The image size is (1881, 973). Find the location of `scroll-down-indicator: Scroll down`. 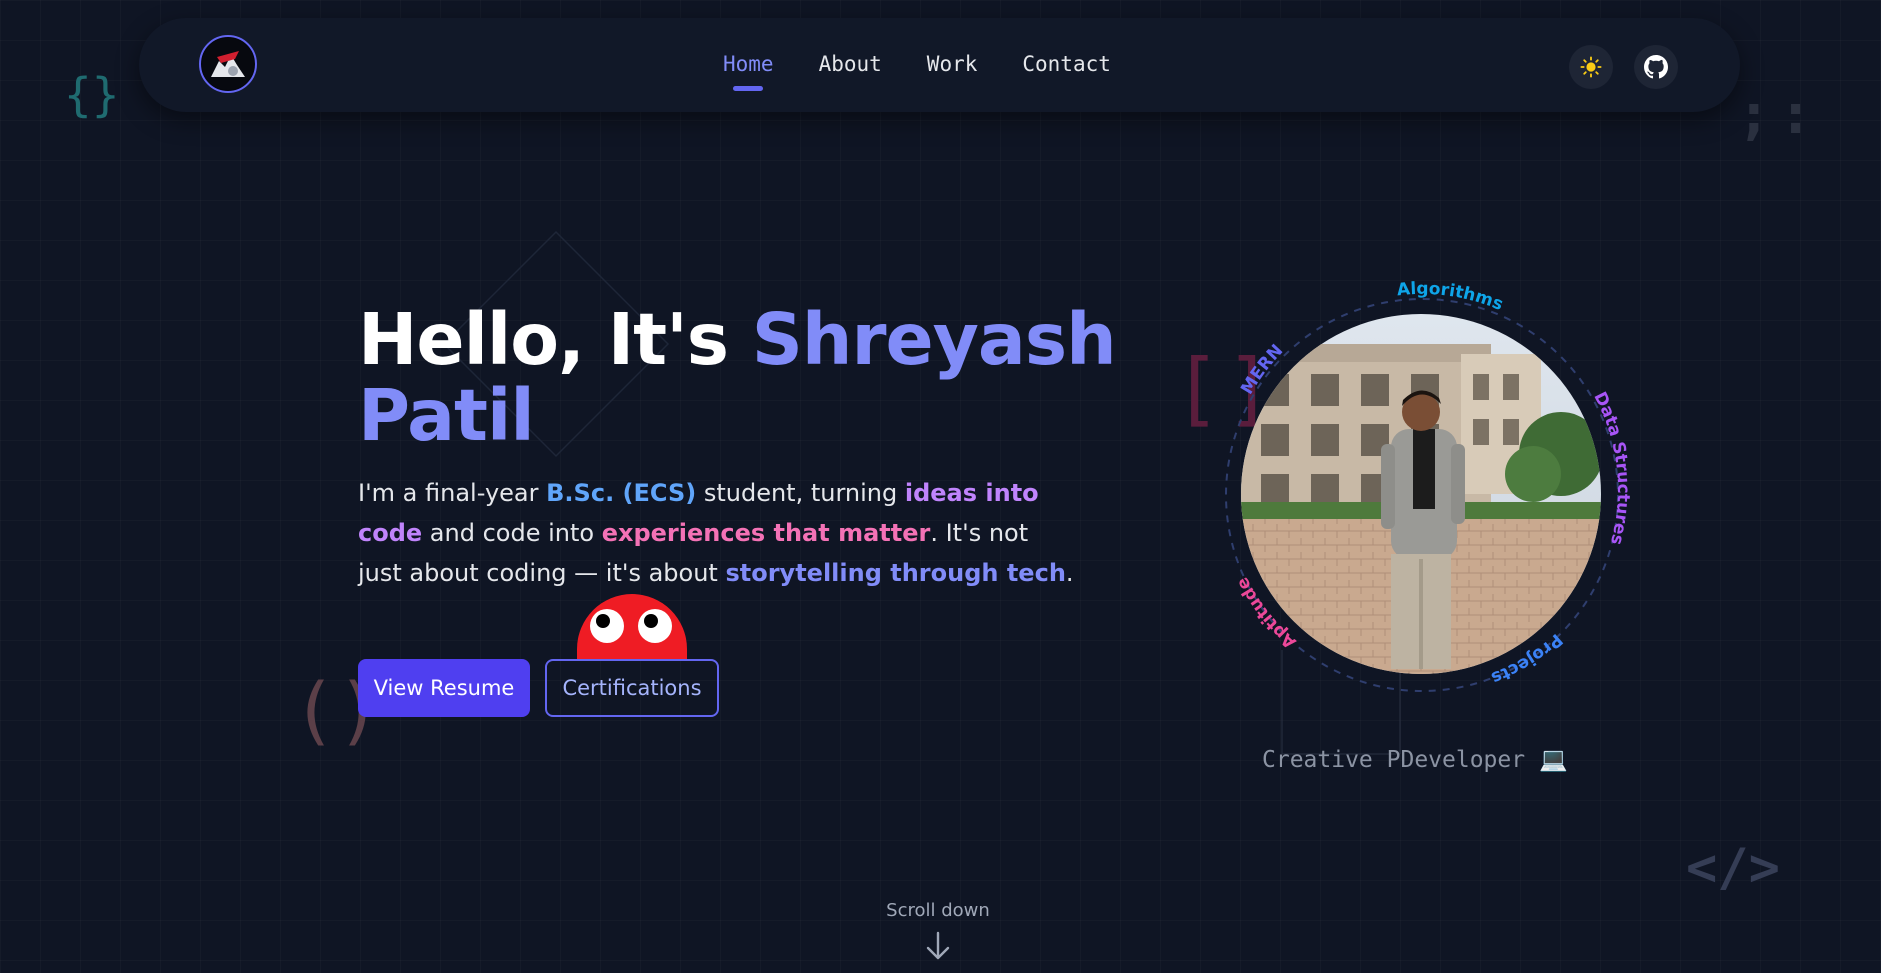

scroll-down-indicator: Scroll down is located at coordinates (938, 933).